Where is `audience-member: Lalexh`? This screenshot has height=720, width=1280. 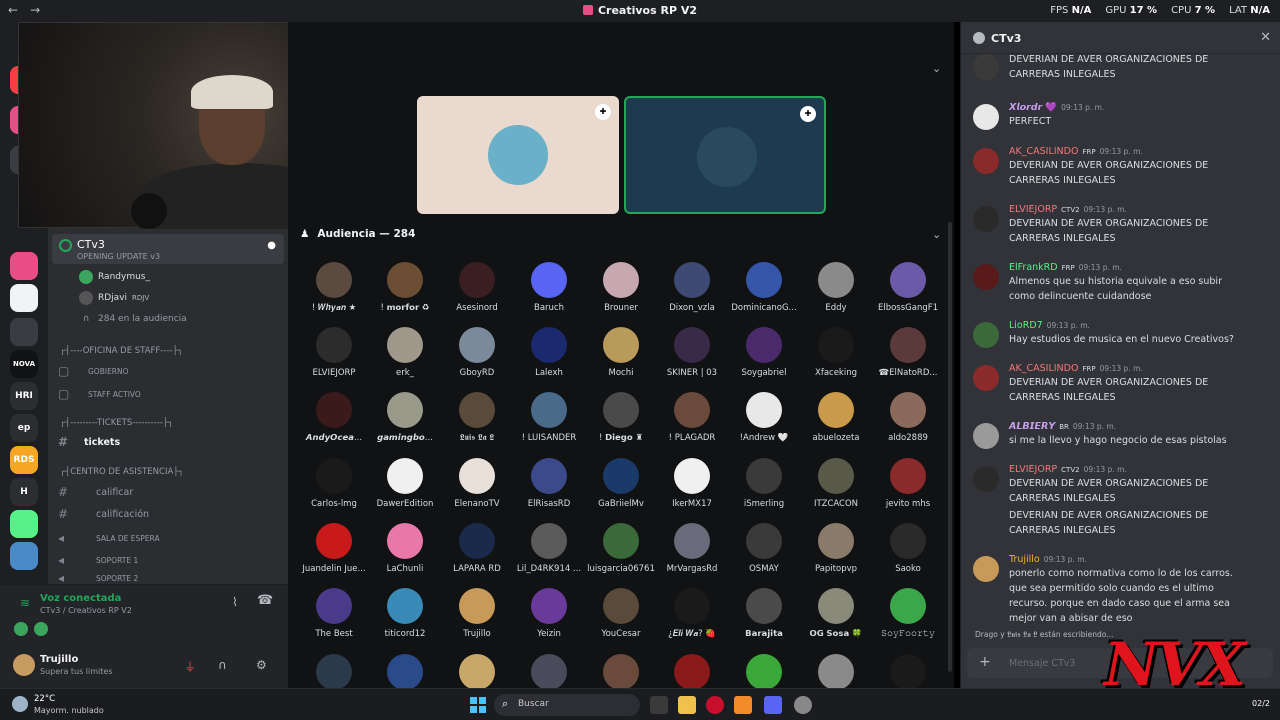
audience-member: Lalexh is located at coordinates (549, 352).